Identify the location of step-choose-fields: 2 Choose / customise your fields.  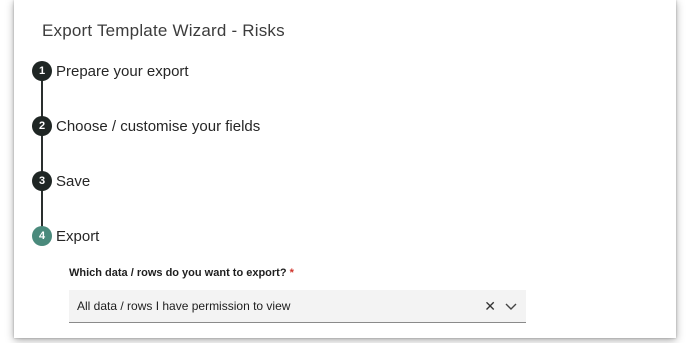
(146, 126).